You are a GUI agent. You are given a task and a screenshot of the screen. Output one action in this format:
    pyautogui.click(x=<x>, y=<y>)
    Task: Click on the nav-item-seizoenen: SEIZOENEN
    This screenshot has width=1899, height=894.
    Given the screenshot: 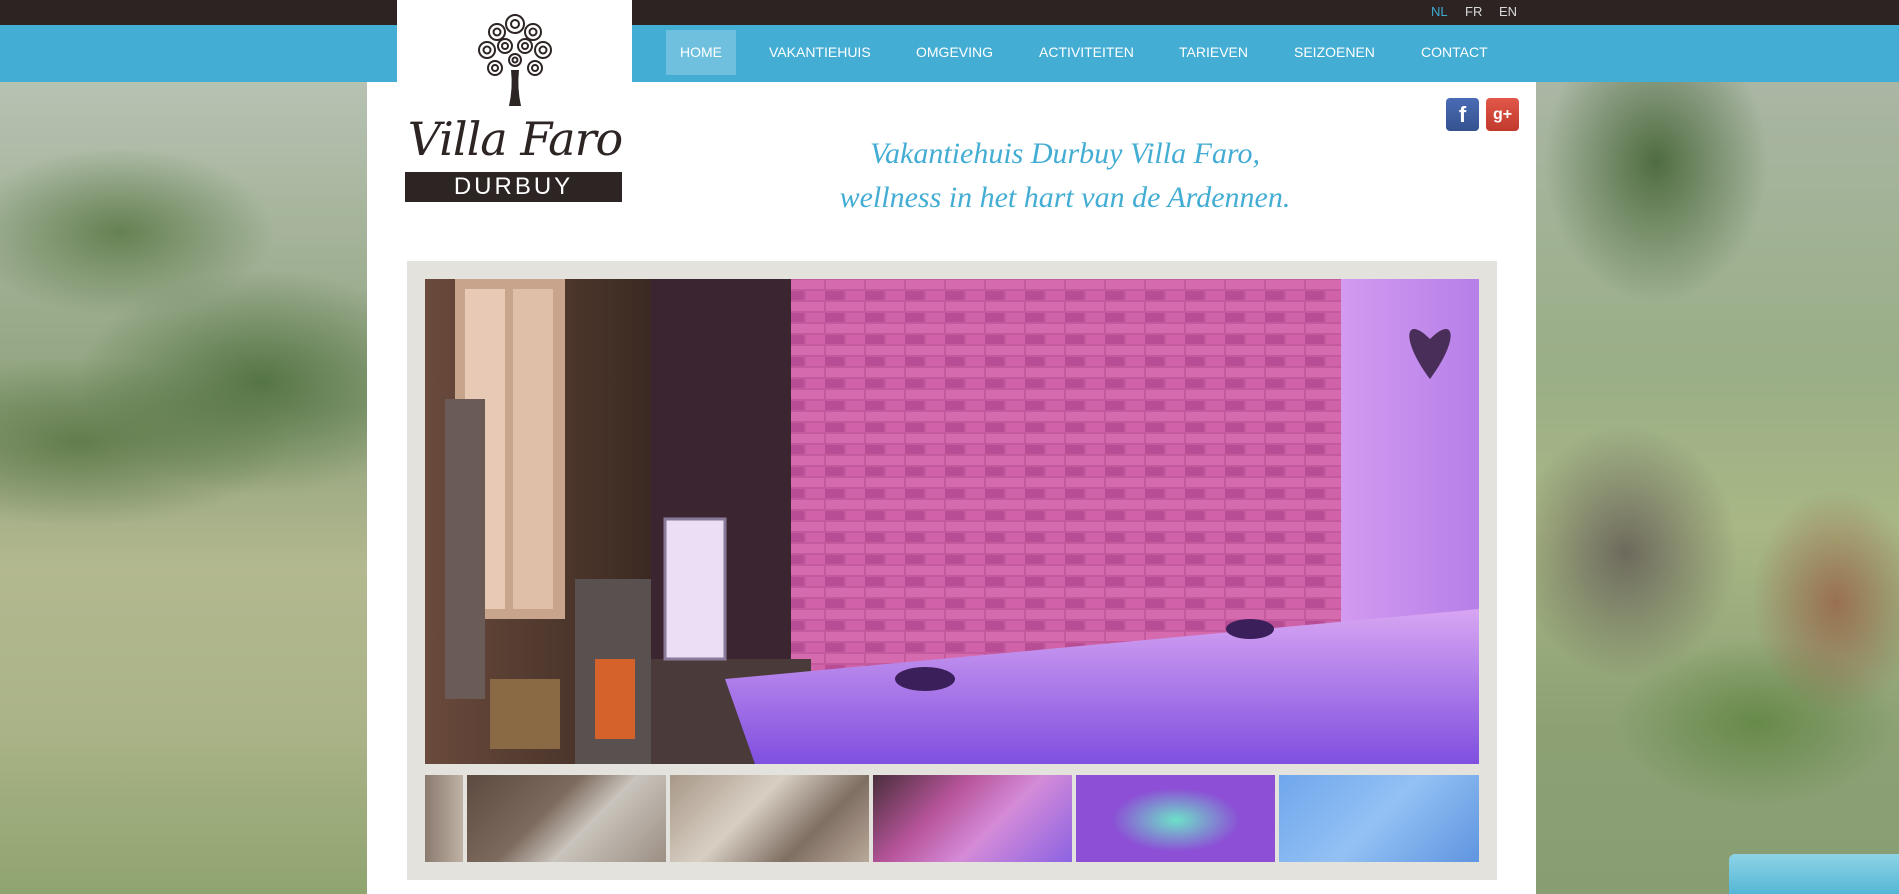 What is the action you would take?
    pyautogui.click(x=1334, y=52)
    